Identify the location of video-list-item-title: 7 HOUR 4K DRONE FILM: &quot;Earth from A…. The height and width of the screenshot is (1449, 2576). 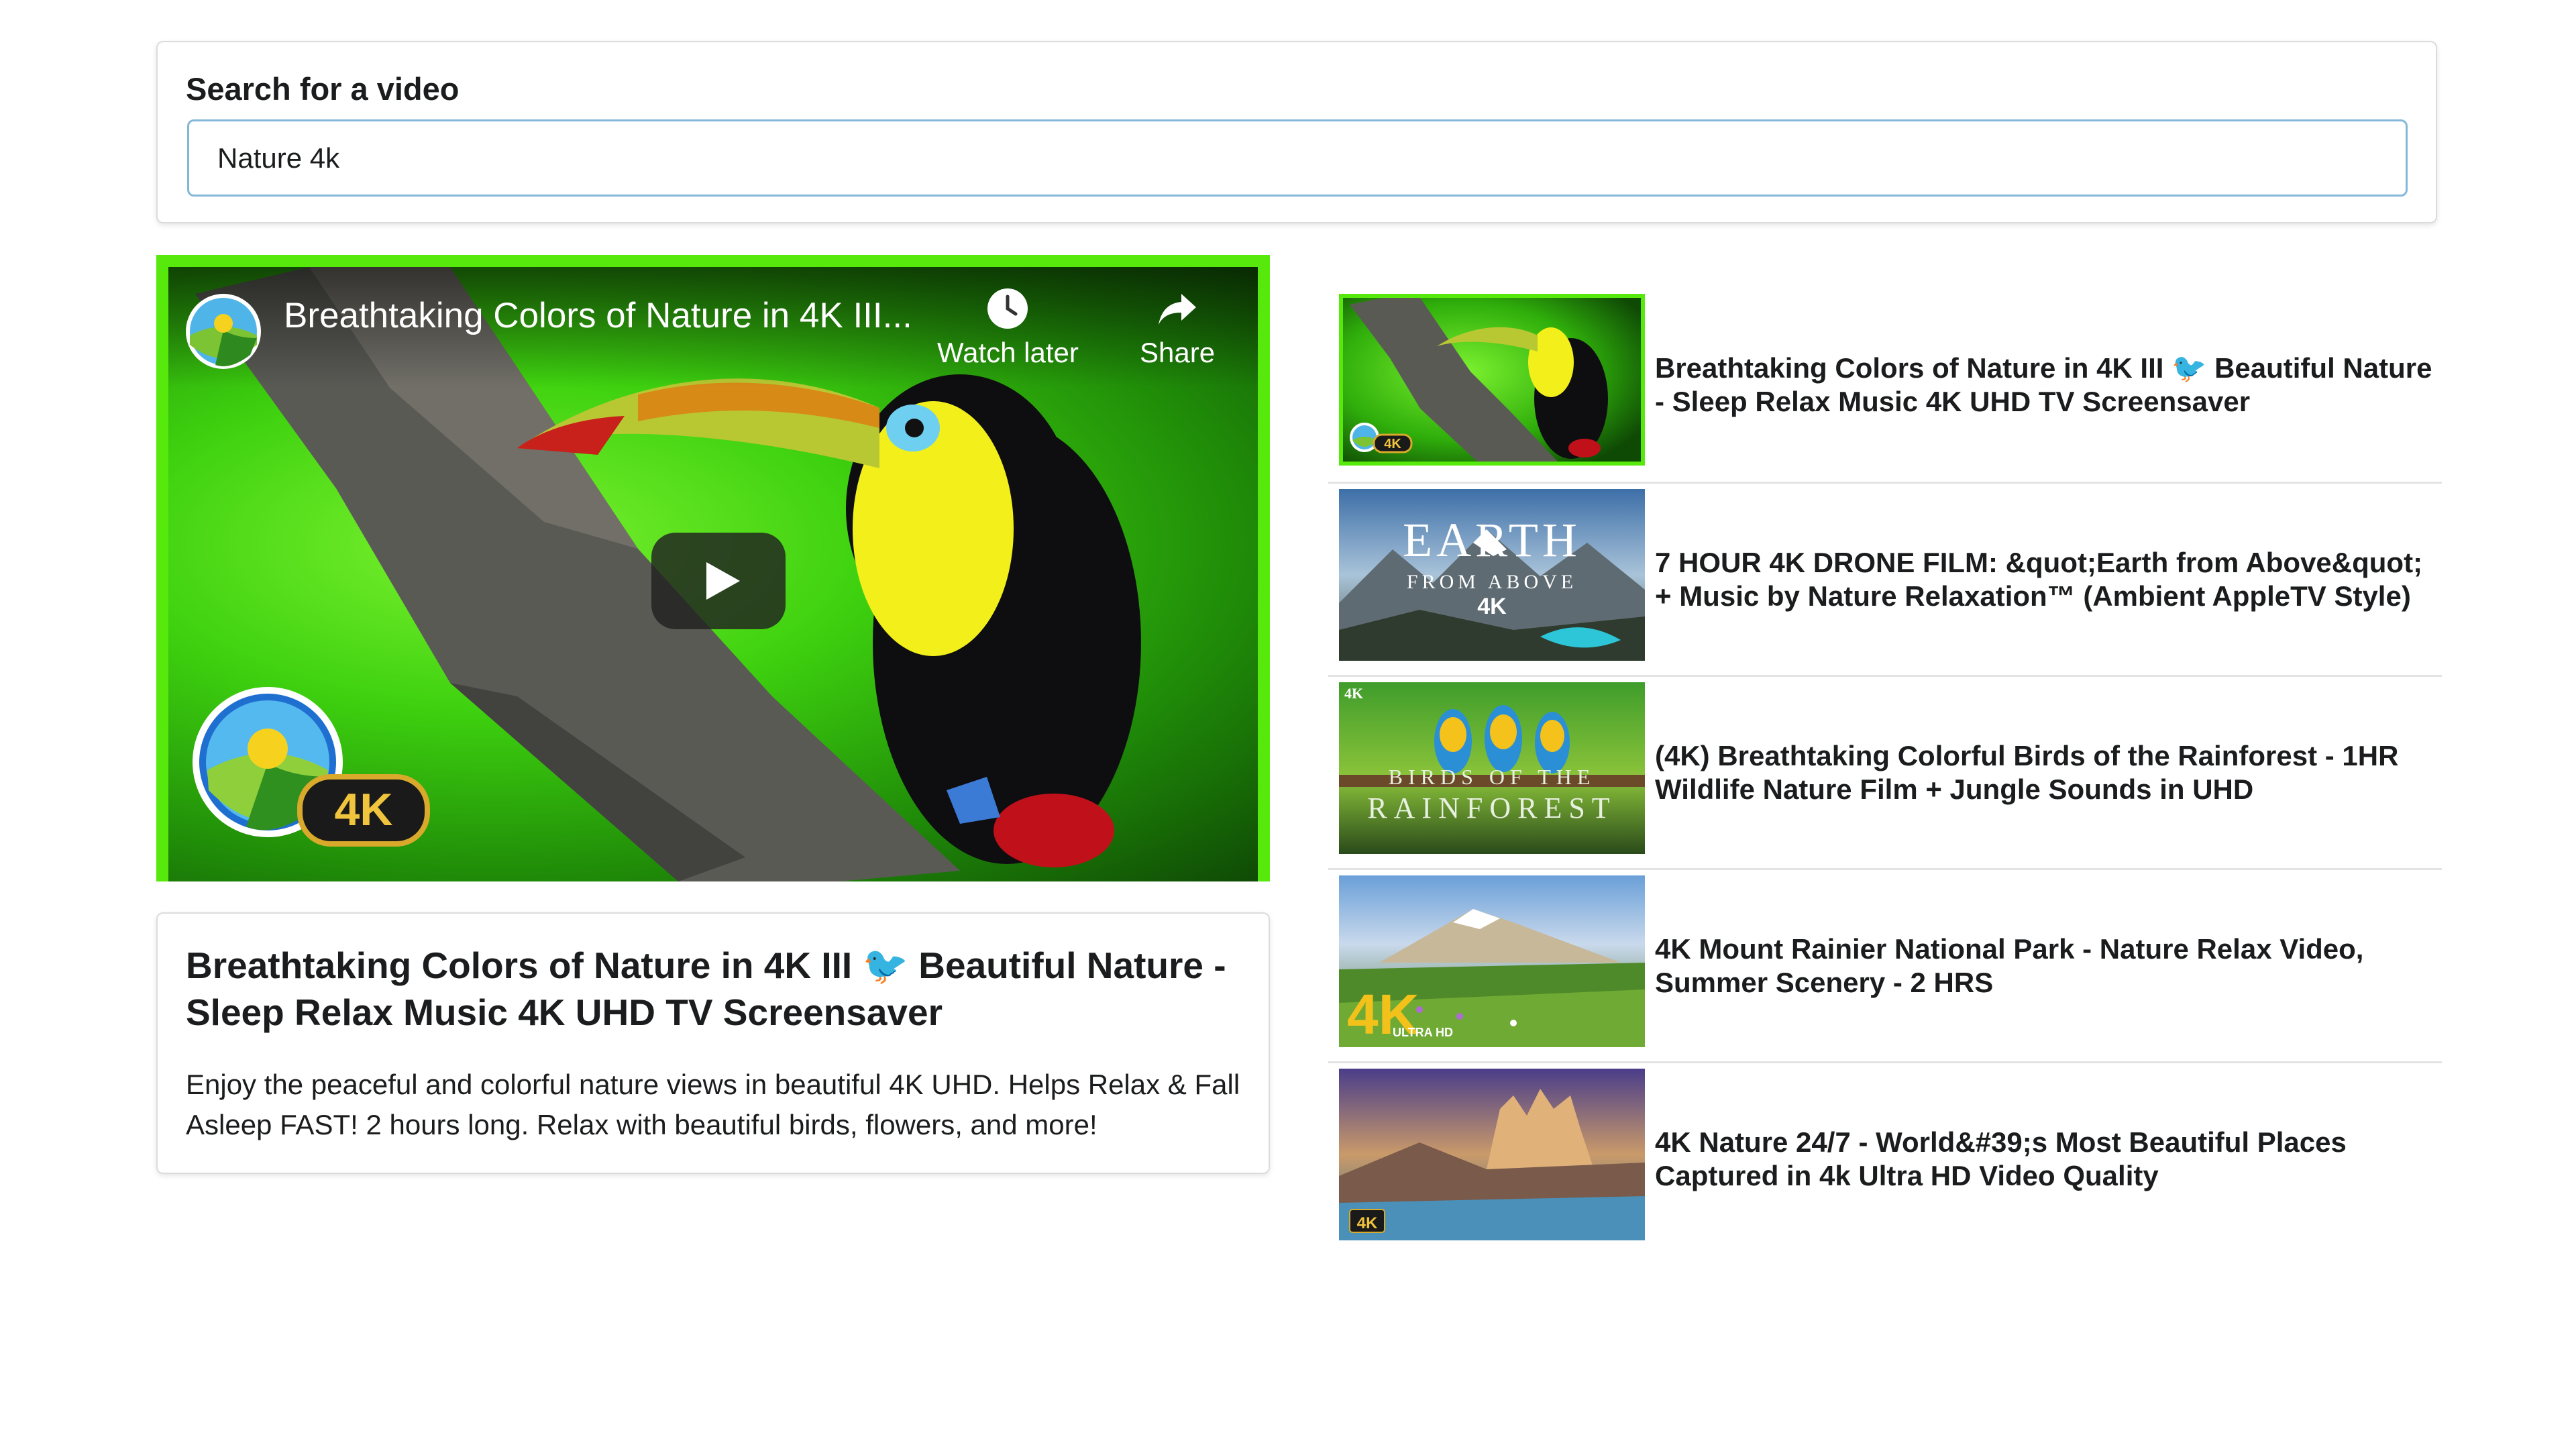
(2047, 579).